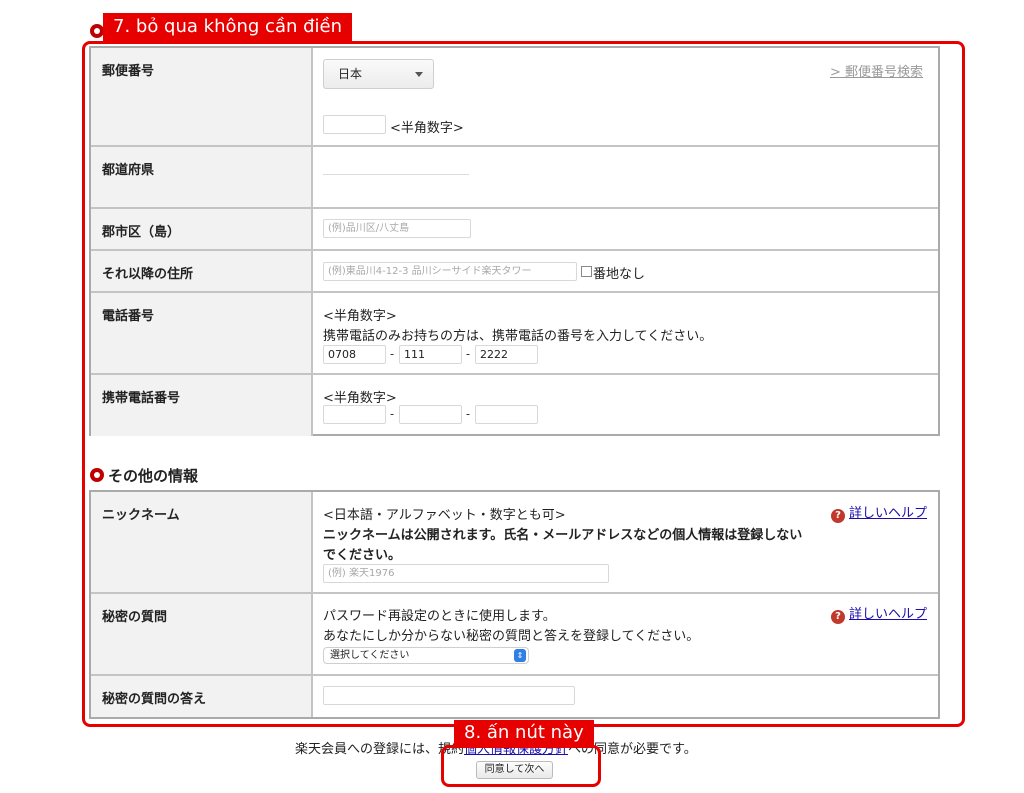 This screenshot has width=1024, height=793. I want to click on city-input: (例)品川区/八丈島, so click(397, 228).